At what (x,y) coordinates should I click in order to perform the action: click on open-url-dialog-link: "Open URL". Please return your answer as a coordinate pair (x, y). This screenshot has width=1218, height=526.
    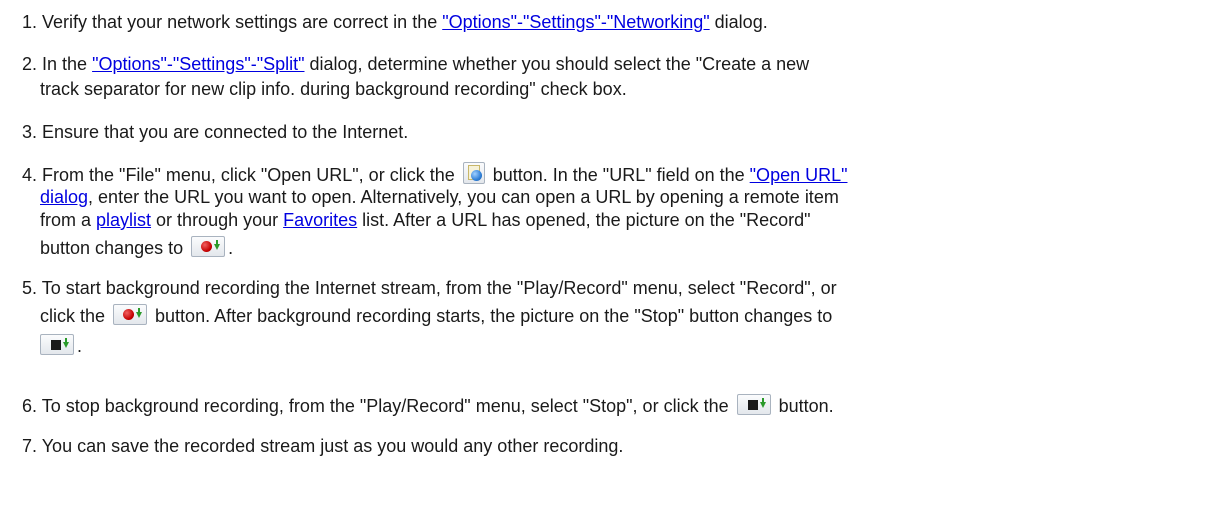
    Looking at the image, I should click on (799, 175).